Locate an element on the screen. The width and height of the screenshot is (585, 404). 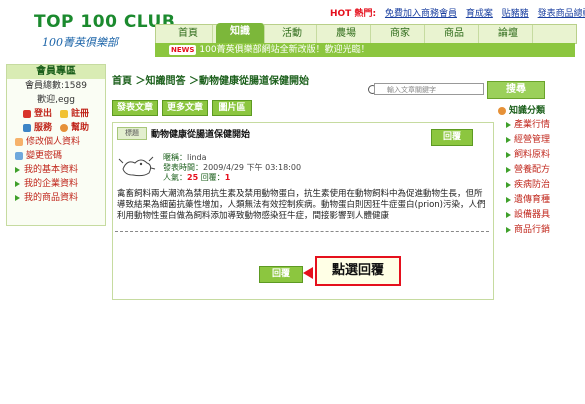
my-company-info-link: 我的企業資料 is located at coordinates (56, 184).